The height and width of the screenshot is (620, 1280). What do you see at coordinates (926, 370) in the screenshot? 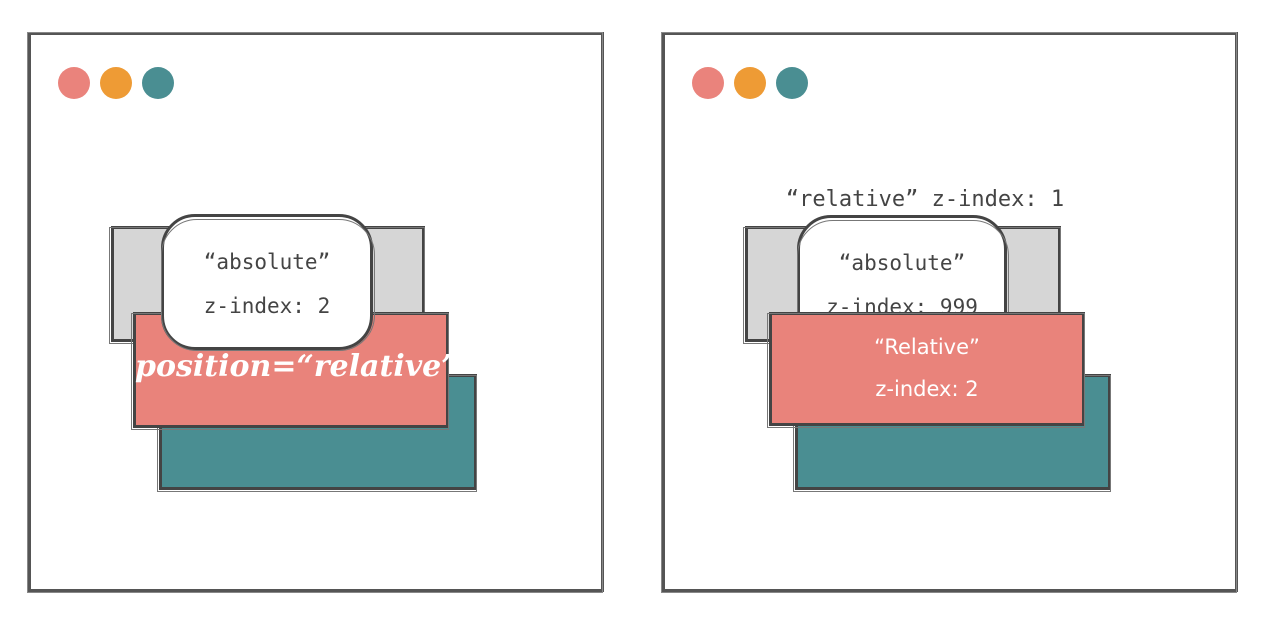
I see `relative-layer-box: “Relative” z-index: 2` at bounding box center [926, 370].